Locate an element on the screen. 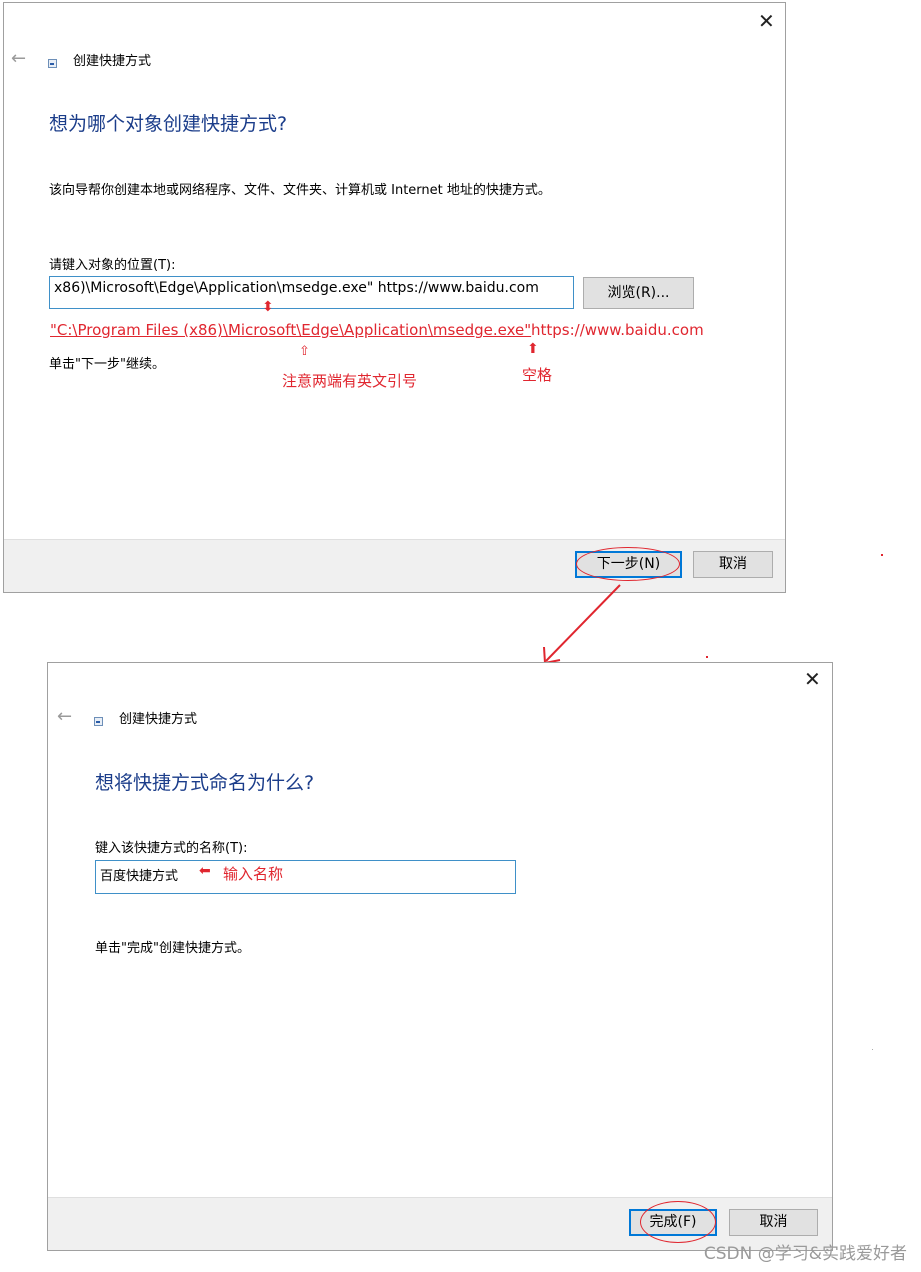 This screenshot has width=921, height=1272. space-note: 空格 is located at coordinates (537, 375).